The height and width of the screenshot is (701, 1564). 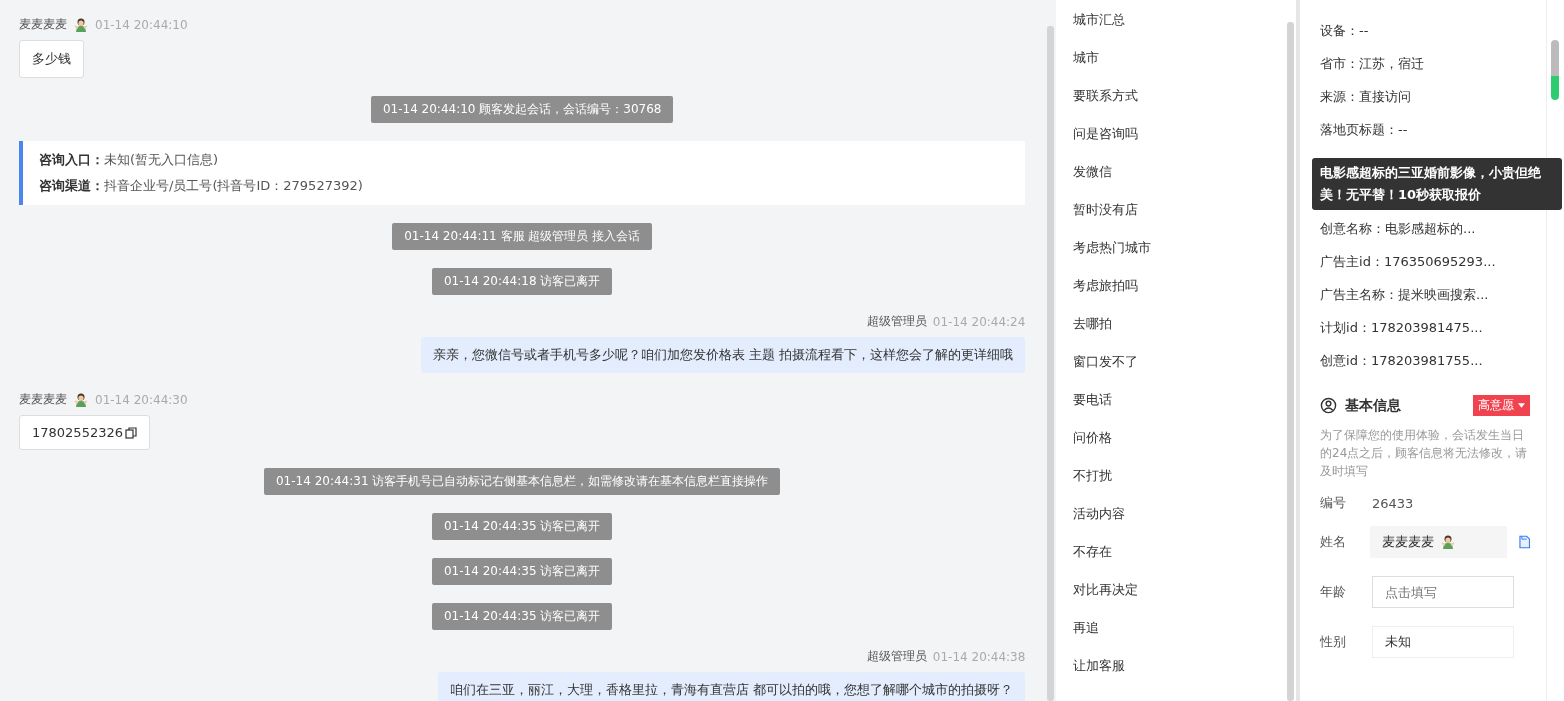 I want to click on user-icon, so click(x=1328, y=405).